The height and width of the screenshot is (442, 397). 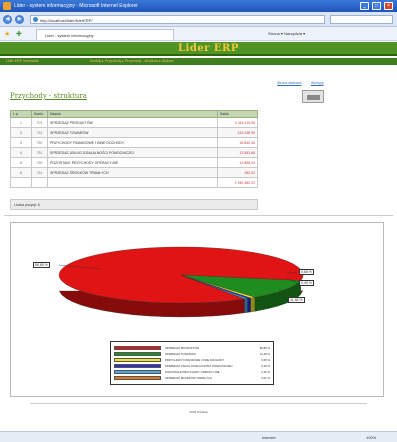 I want to click on cell-nazwa: SPRZEDAŻ TOWARÓW, so click(x=132, y=132).